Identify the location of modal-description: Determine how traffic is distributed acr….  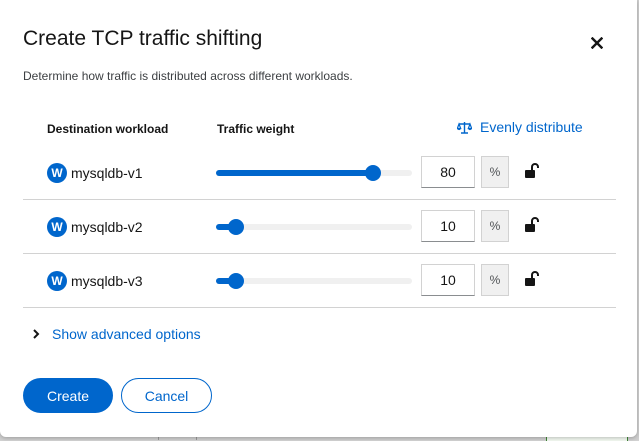
(188, 76).